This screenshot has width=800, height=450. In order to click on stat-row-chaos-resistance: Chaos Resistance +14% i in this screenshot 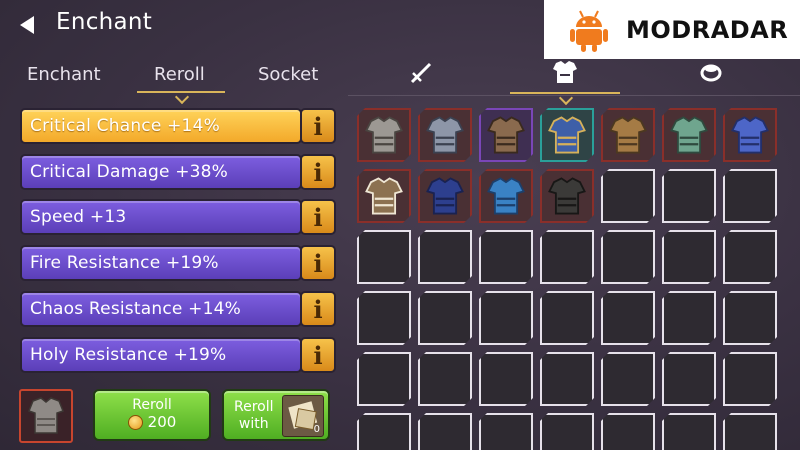, I will do `click(178, 309)`.